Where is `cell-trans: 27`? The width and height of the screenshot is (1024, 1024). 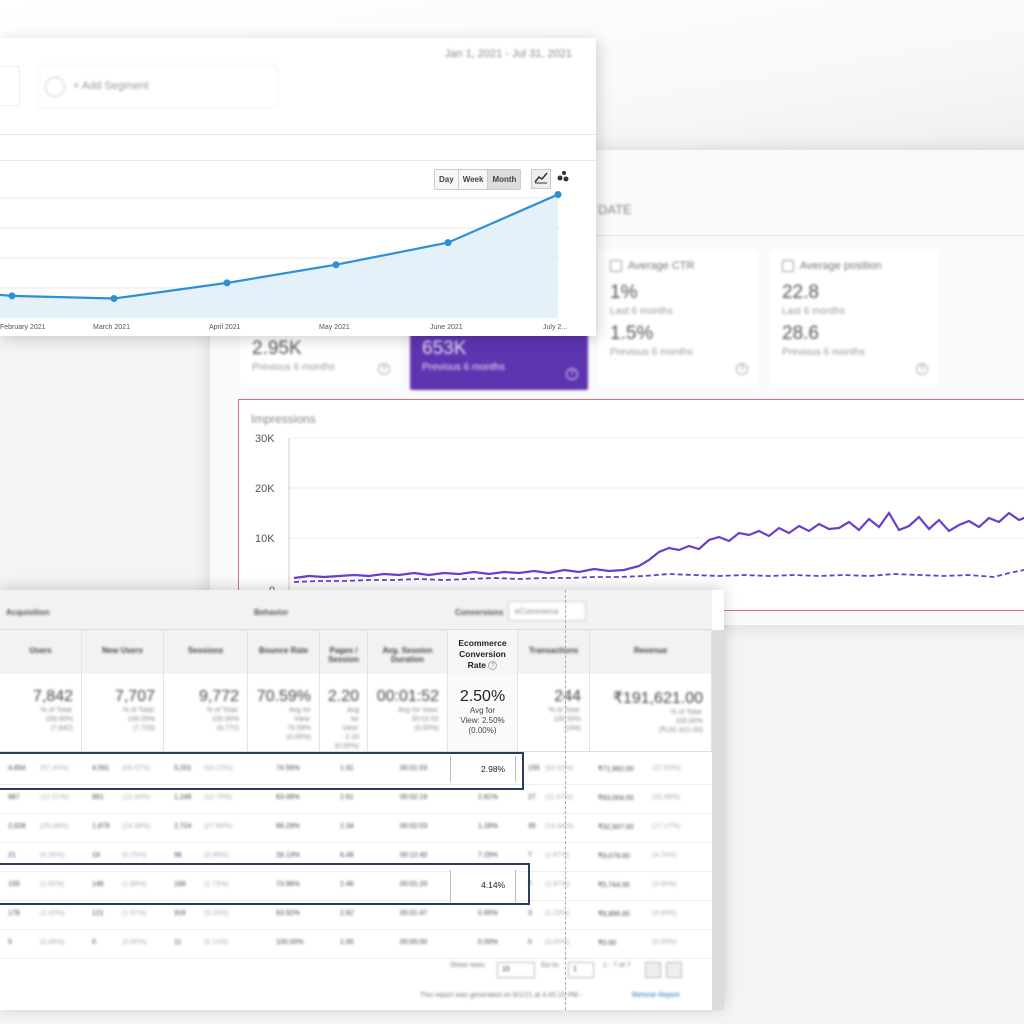 cell-trans: 27 is located at coordinates (532, 797).